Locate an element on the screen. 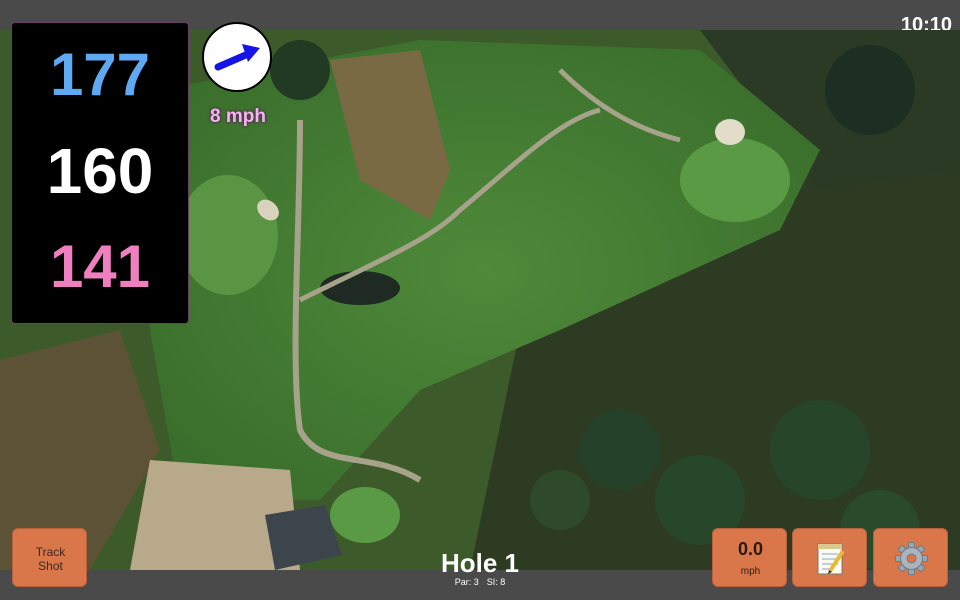 Image resolution: width=960 pixels, height=600 pixels. notes-button is located at coordinates (829, 557).